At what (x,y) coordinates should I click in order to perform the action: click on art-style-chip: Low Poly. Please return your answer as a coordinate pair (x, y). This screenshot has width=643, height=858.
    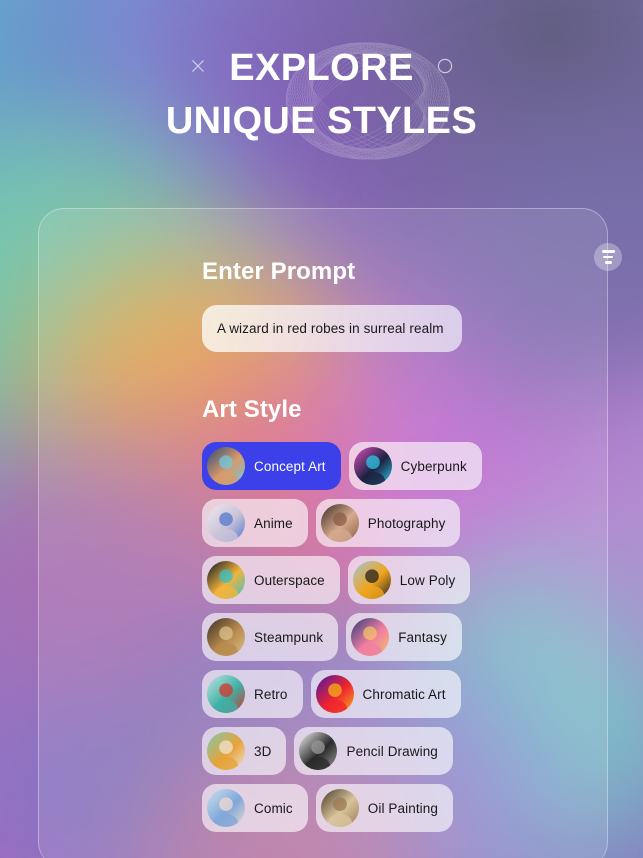
    Looking at the image, I should click on (409, 580).